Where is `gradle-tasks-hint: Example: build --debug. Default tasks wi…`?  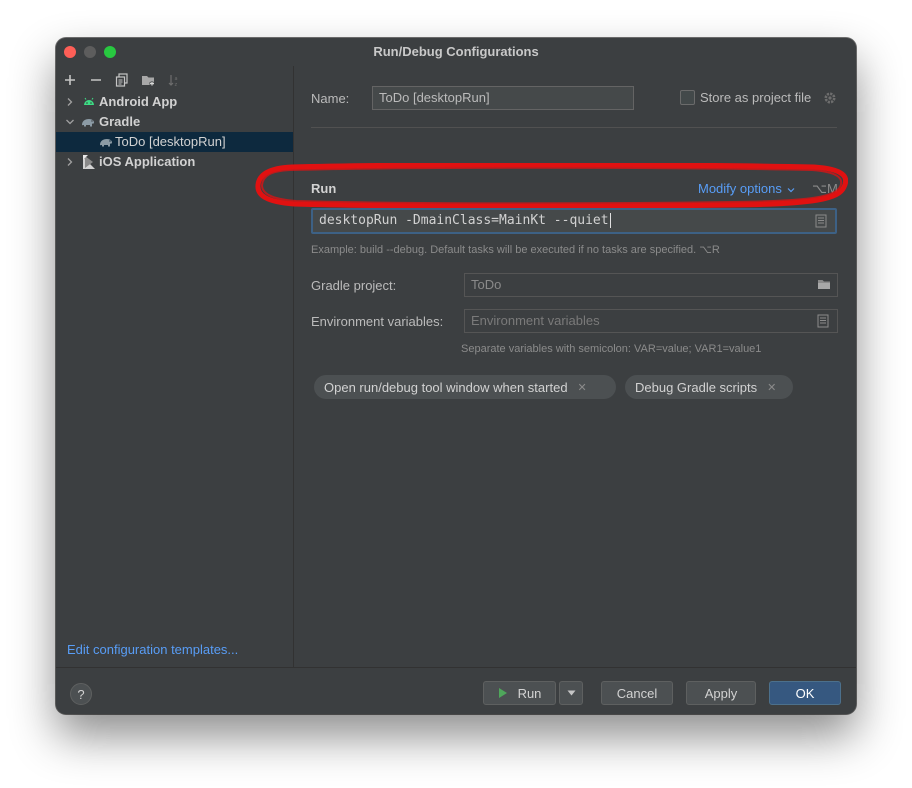
gradle-tasks-hint: Example: build --debug. Default tasks wi… is located at coordinates (515, 250).